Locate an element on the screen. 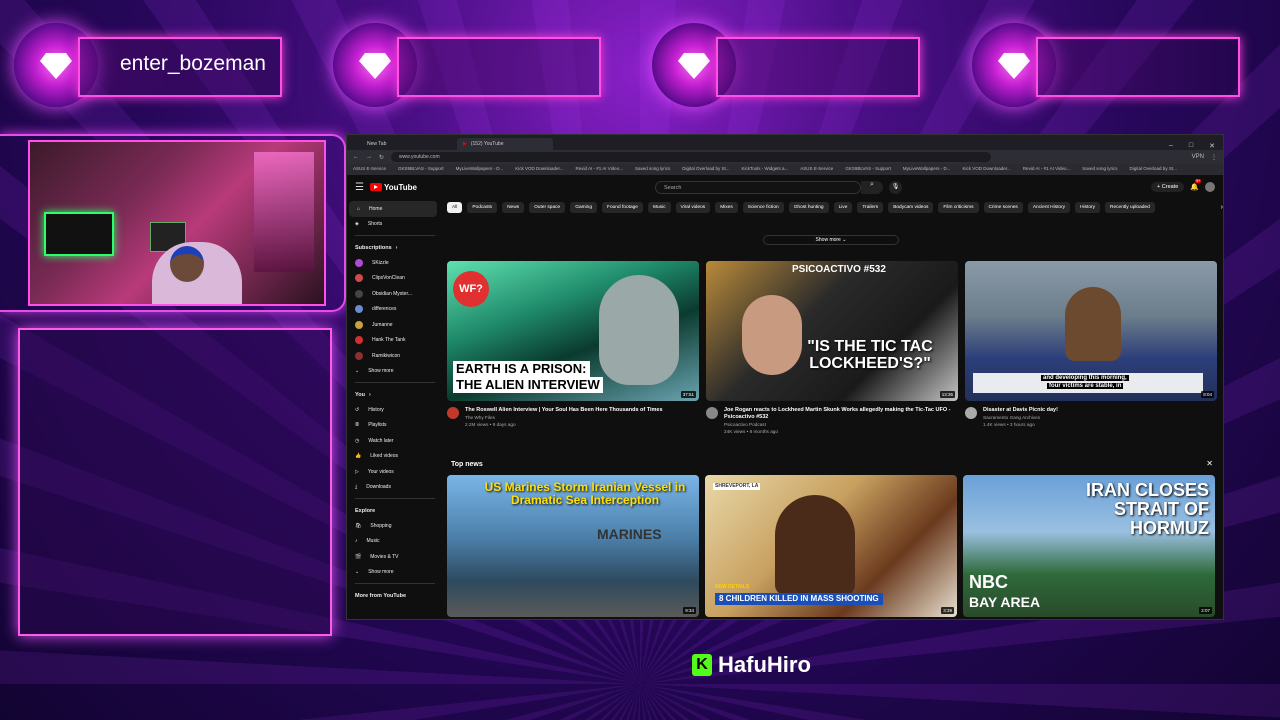 Image resolution: width=1280 pixels, height=720 pixels. filter-chip: Gaming is located at coordinates (584, 207).